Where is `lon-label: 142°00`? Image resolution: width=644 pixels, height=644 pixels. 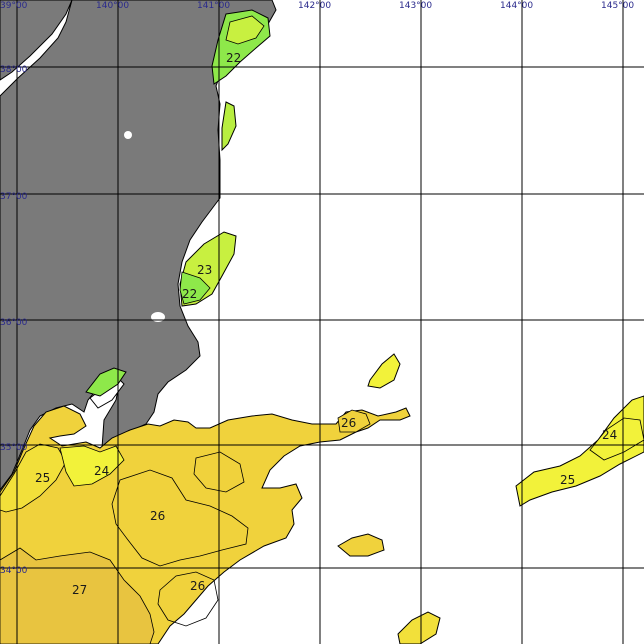
lon-label: 142°00 is located at coordinates (314, 6).